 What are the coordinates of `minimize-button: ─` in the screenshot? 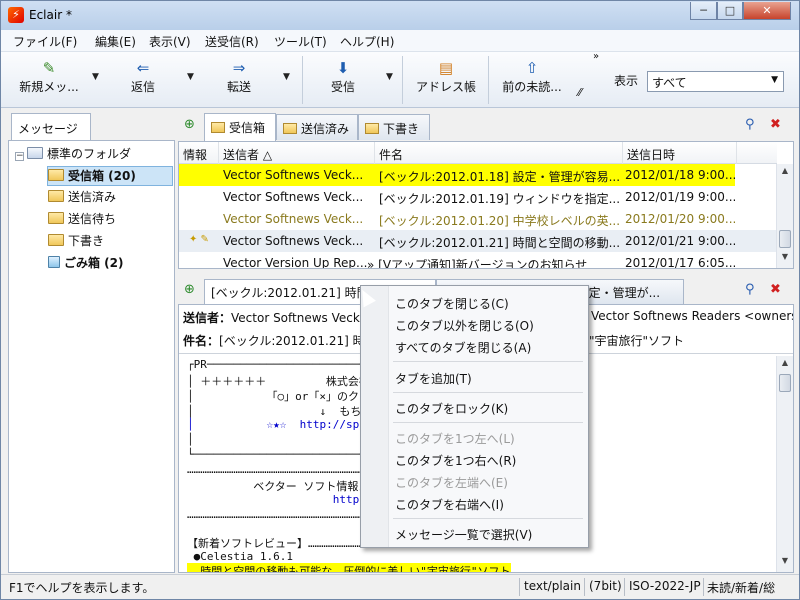 It's located at (703, 11).